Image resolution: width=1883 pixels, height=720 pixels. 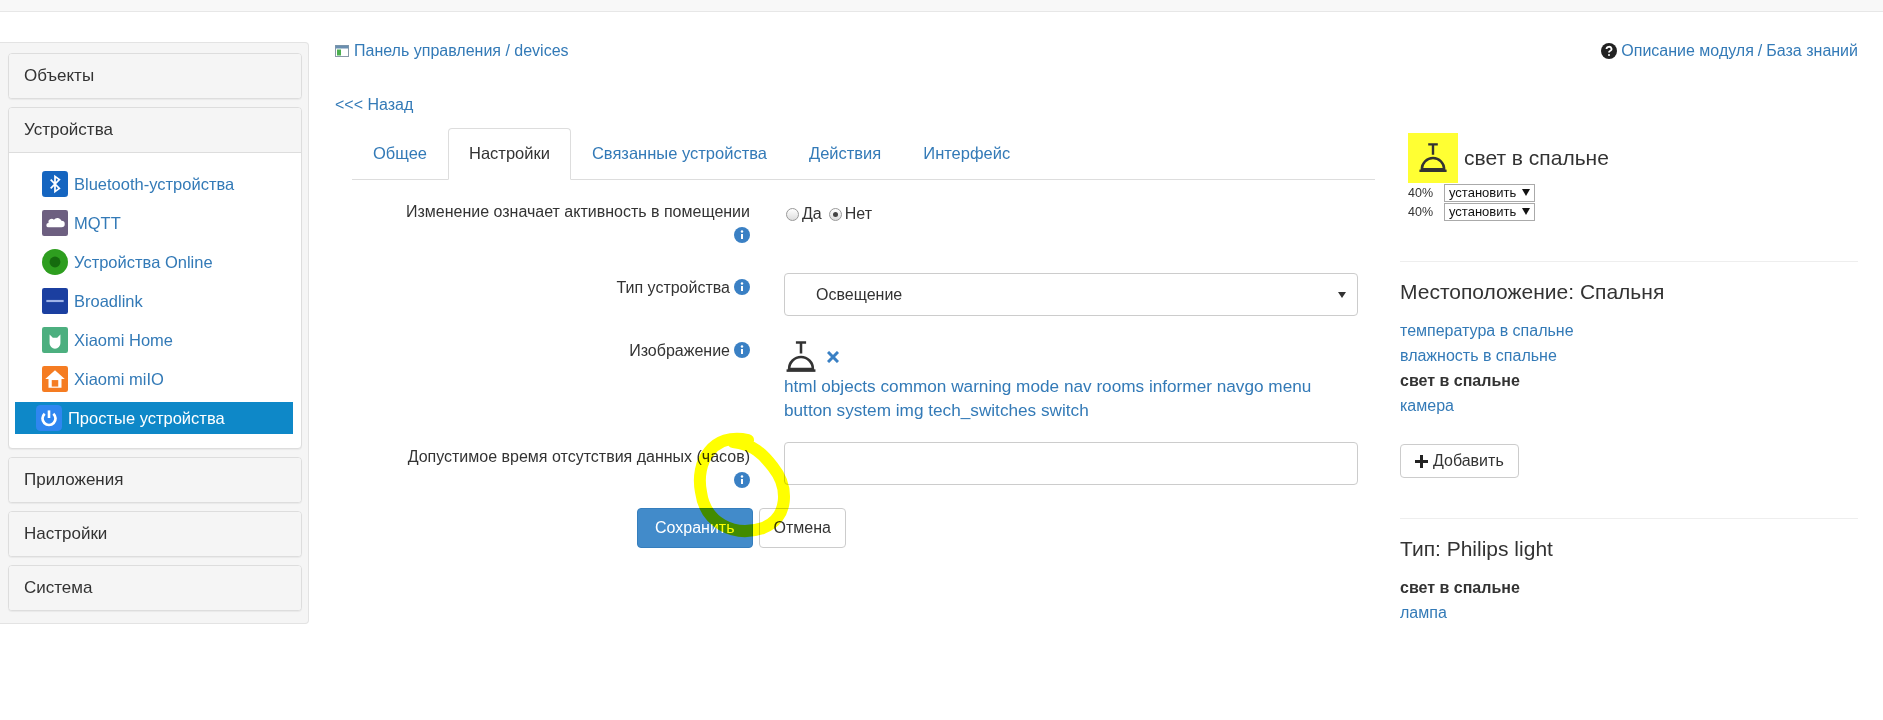 What do you see at coordinates (155, 76) in the screenshot?
I see `section-header: Объекты` at bounding box center [155, 76].